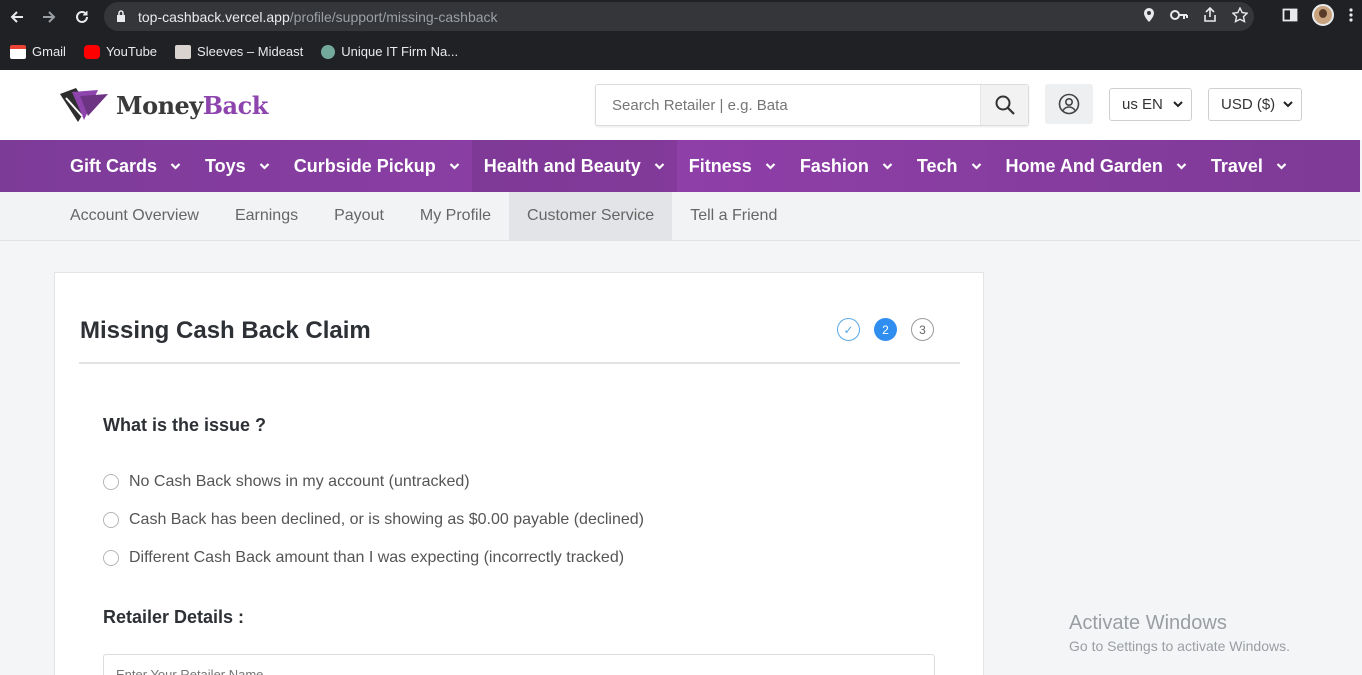 This screenshot has width=1362, height=675. What do you see at coordinates (1142, 104) in the screenshot?
I see `language-value: us EN` at bounding box center [1142, 104].